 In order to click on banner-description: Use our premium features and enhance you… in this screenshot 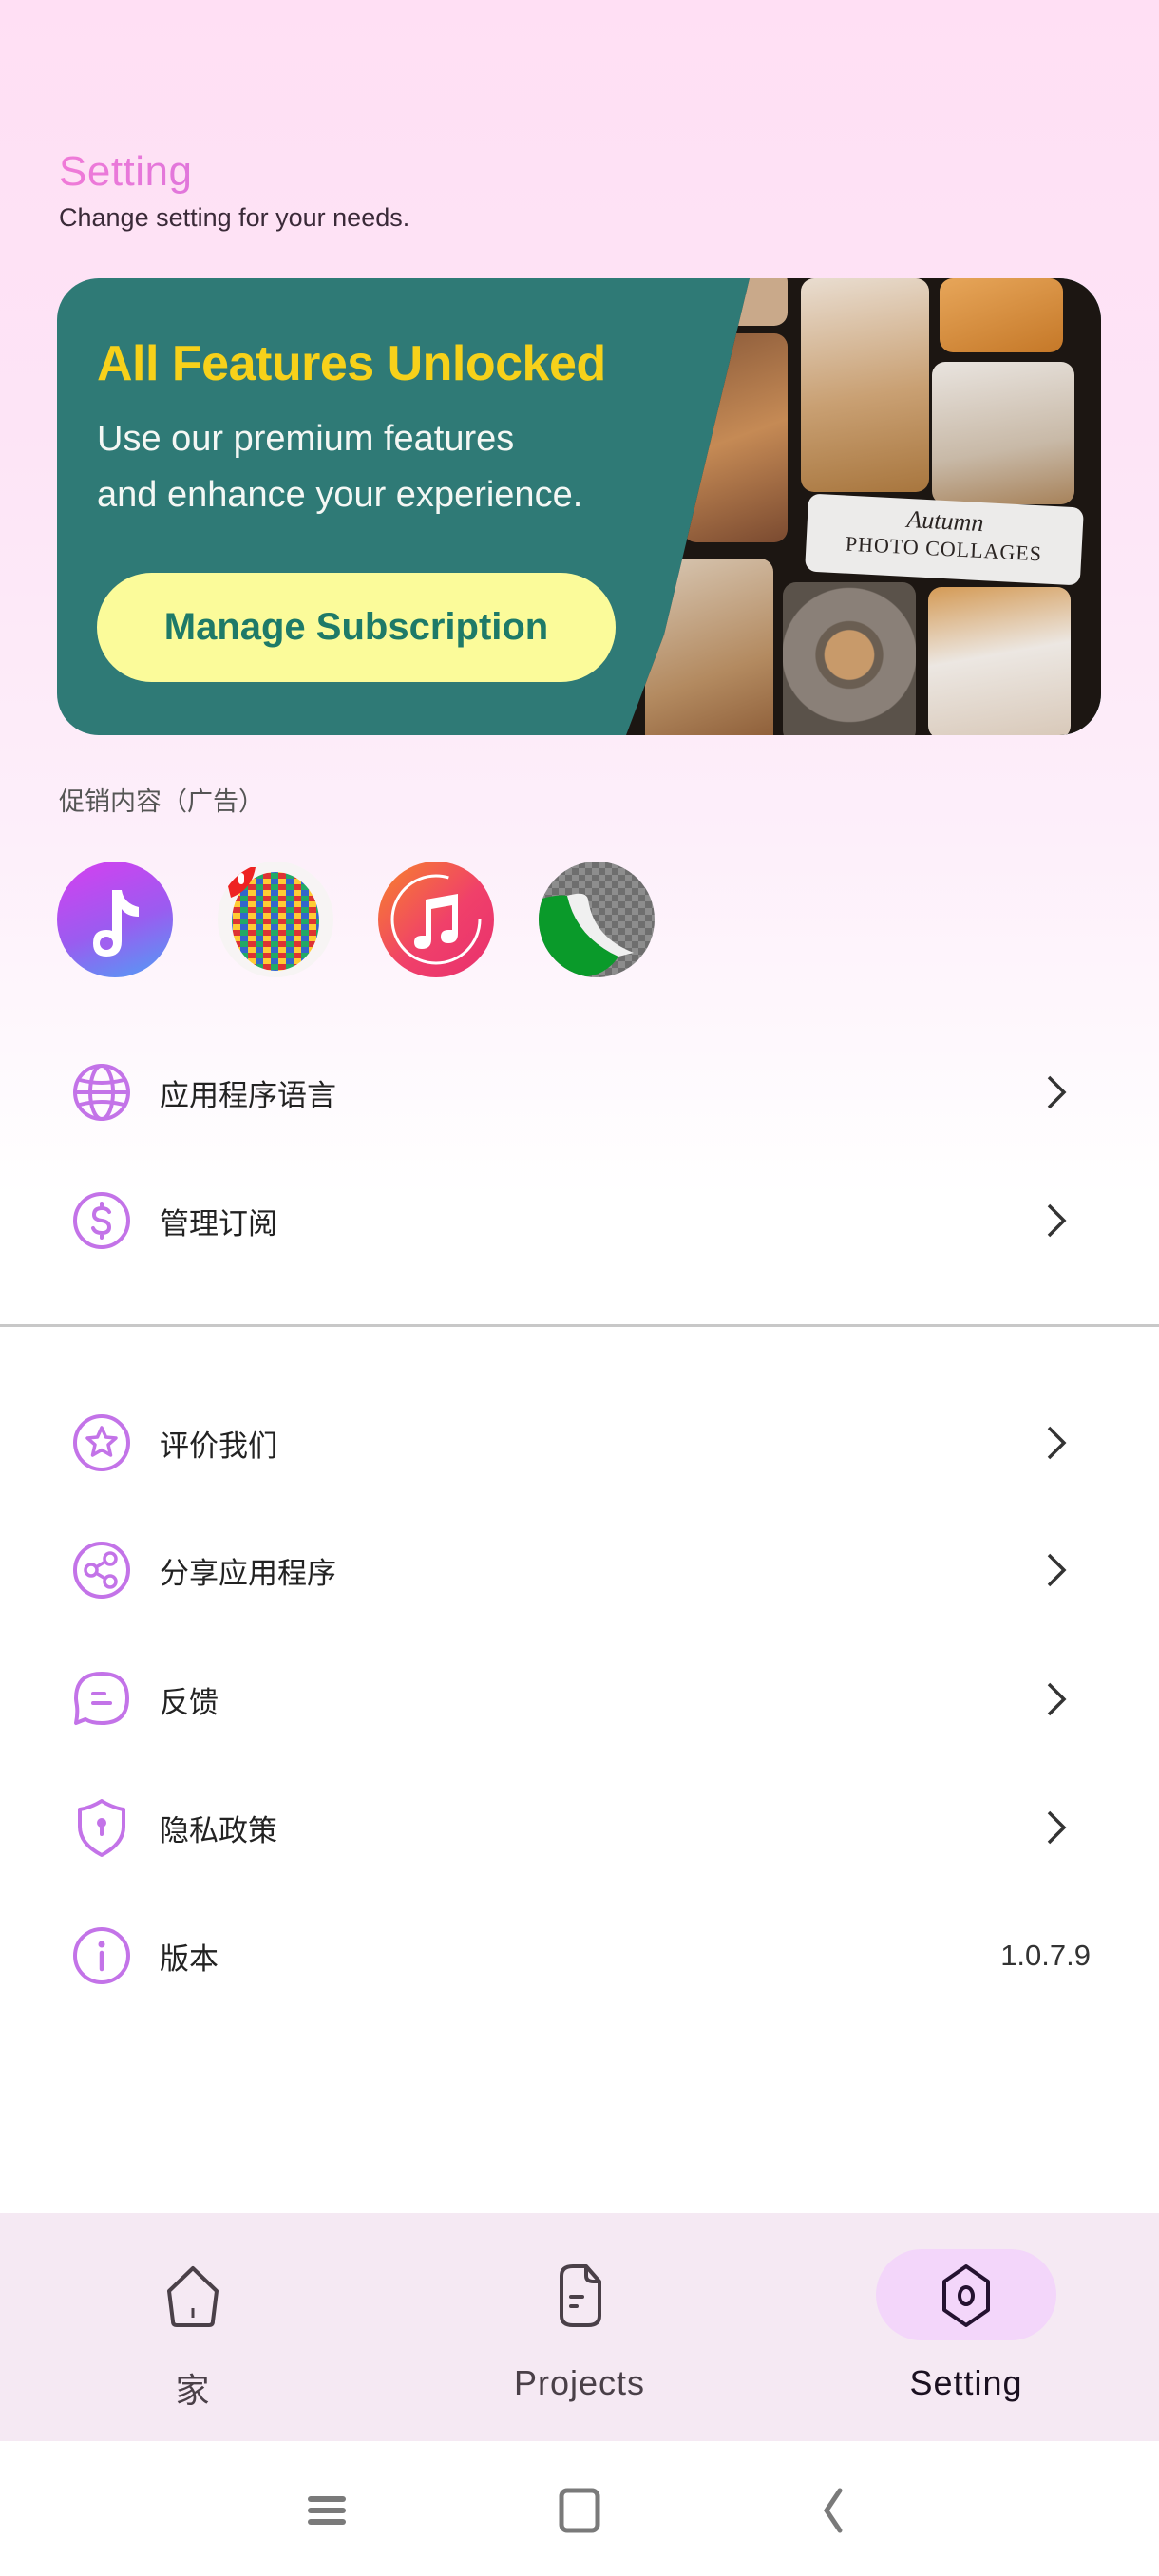, I will do `click(382, 467)`.